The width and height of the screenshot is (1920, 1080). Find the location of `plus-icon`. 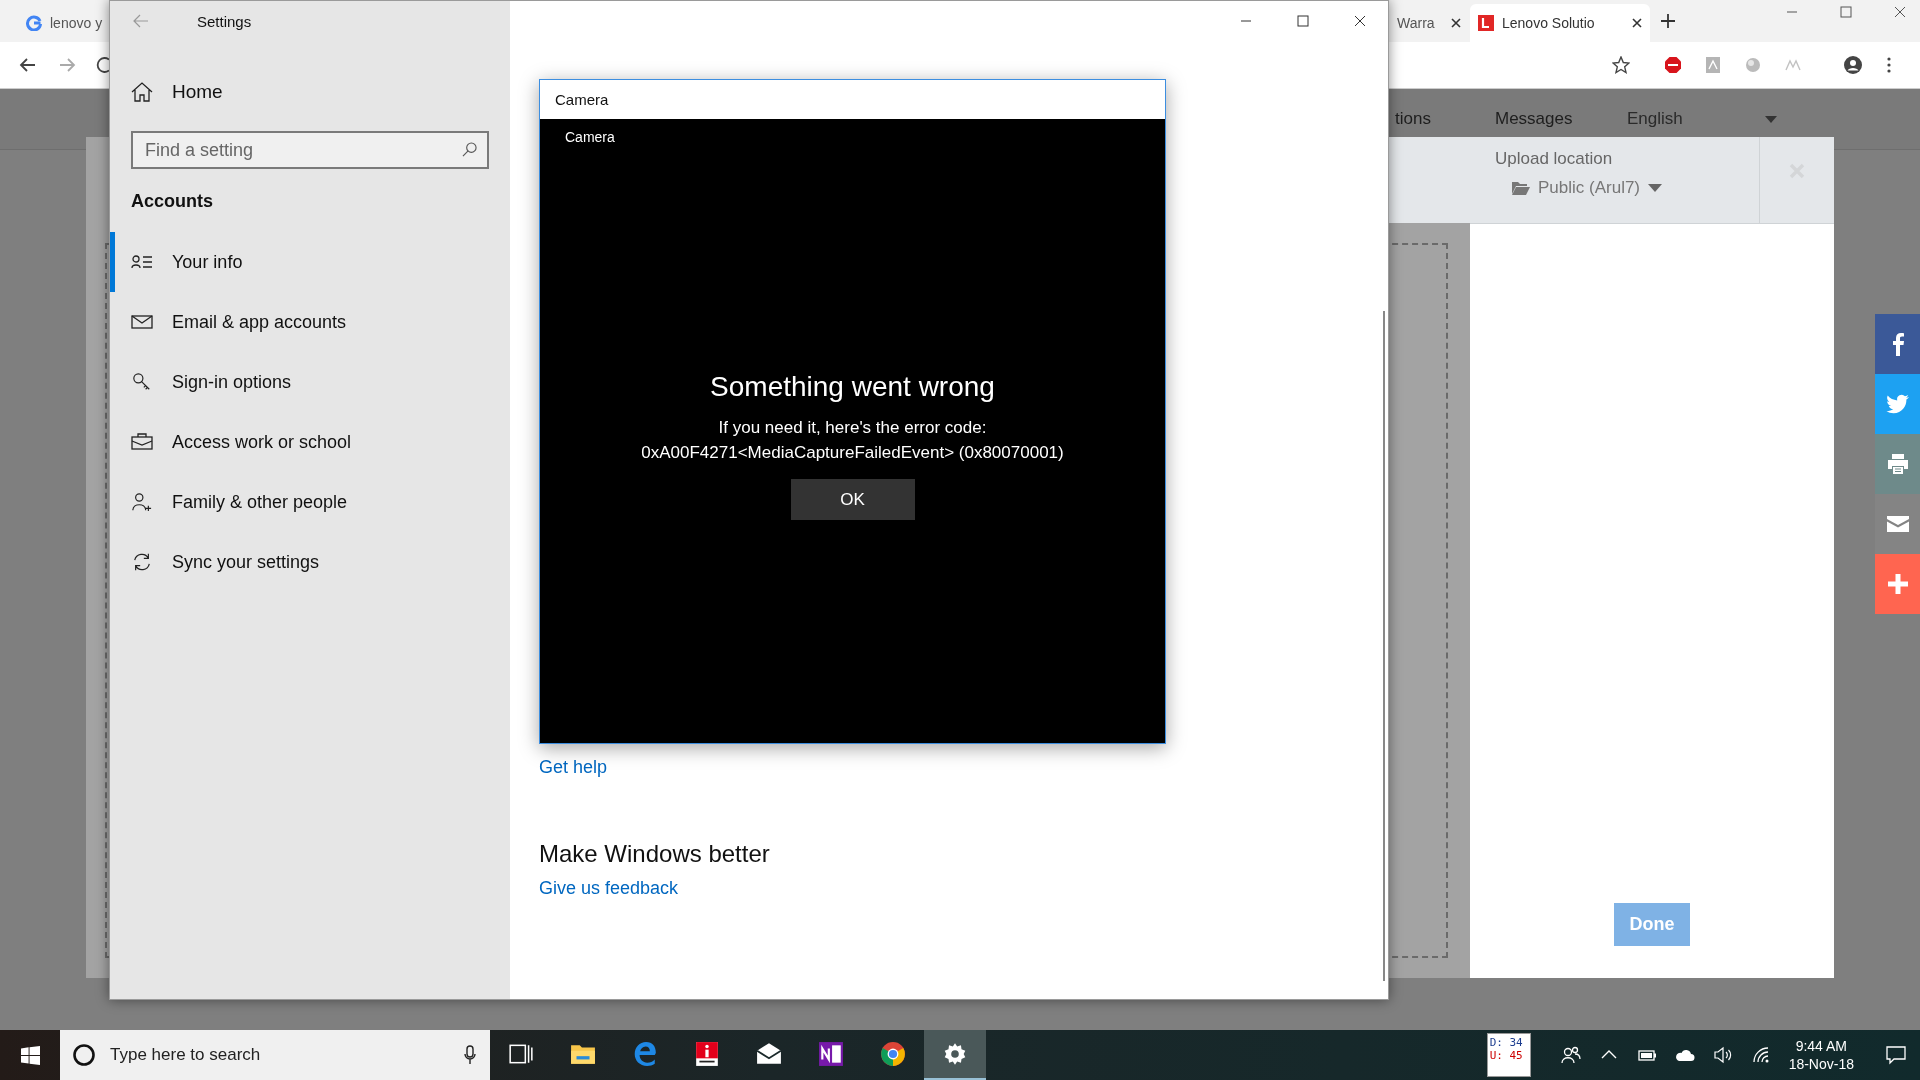

plus-icon is located at coordinates (1897, 584).